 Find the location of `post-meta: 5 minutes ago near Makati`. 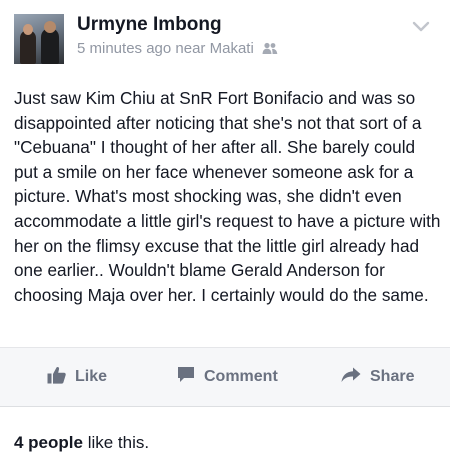

post-meta: 5 minutes ago near Makati is located at coordinates (177, 49).